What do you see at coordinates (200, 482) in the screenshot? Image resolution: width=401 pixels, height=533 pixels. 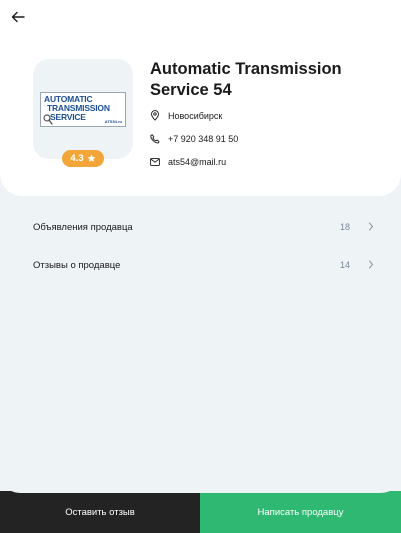 I see `content-panel-bottom` at bounding box center [200, 482].